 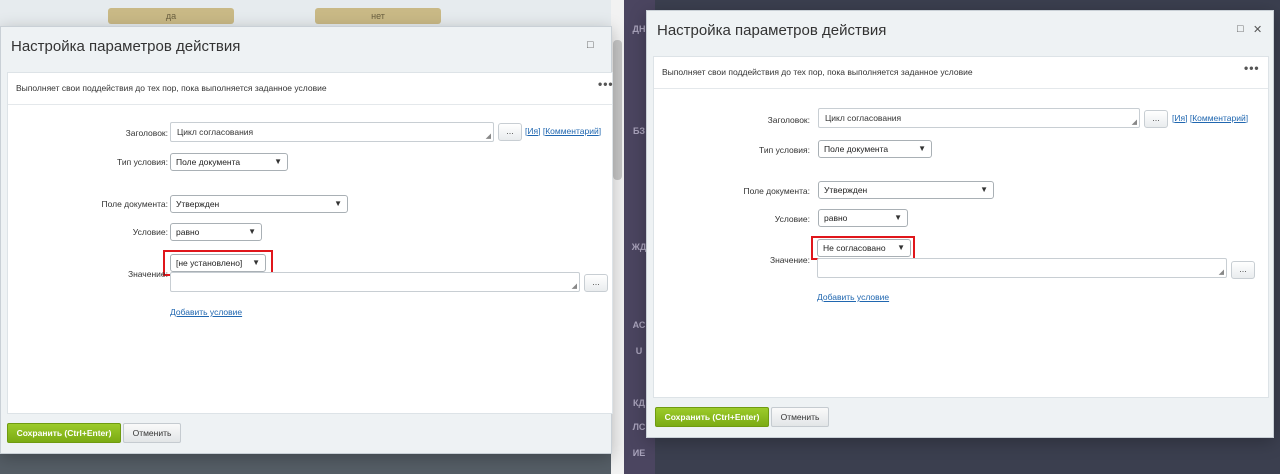 What do you see at coordinates (309, 13) in the screenshot?
I see `background-stage-band` at bounding box center [309, 13].